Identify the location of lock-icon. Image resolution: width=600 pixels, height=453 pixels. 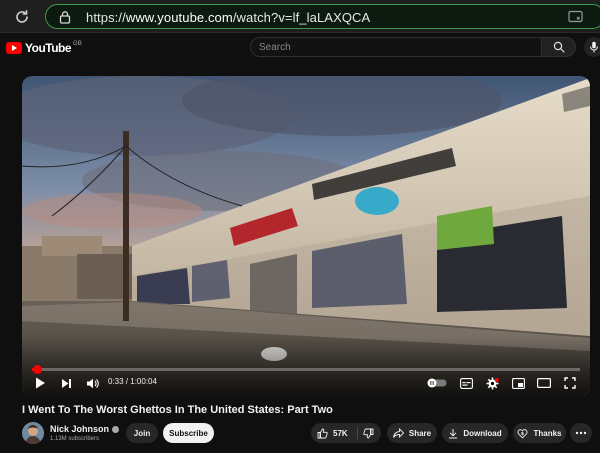
(65, 17).